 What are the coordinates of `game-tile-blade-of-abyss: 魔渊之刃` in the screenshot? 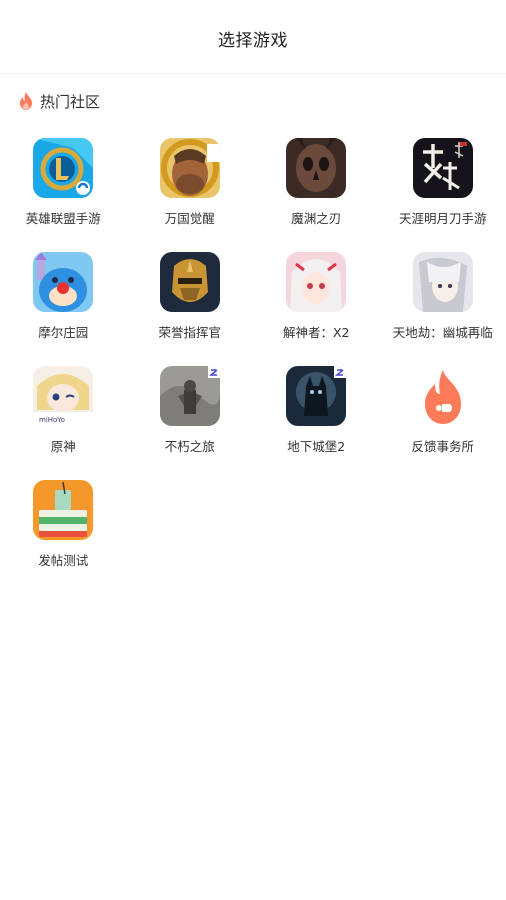 It's located at (316, 188).